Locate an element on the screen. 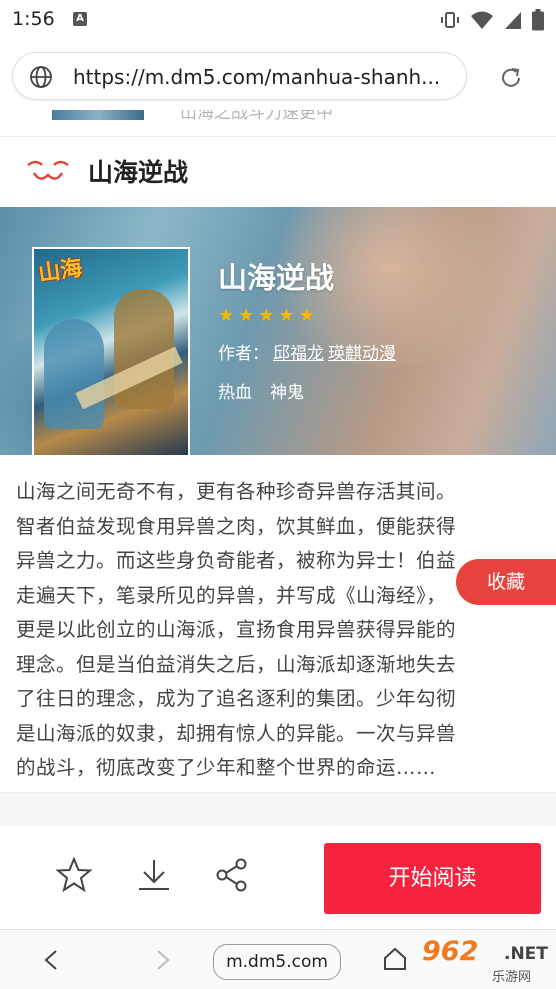 The height and width of the screenshot is (989, 556). cover-title: 山海 is located at coordinates (60, 271).